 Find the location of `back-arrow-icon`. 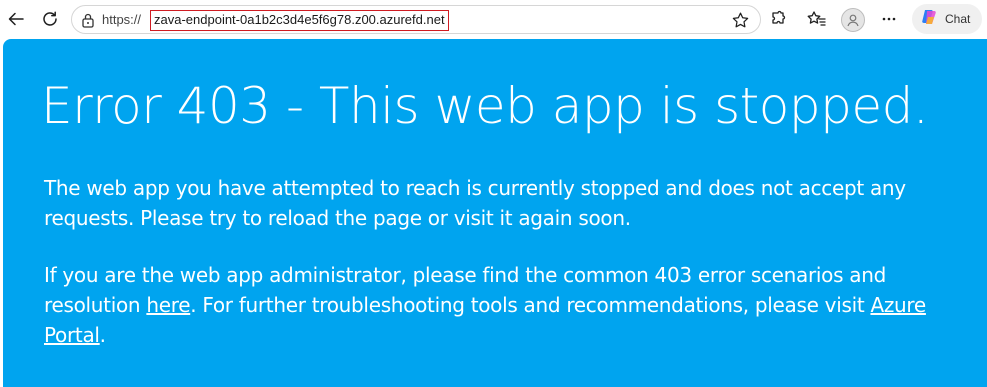

back-arrow-icon is located at coordinates (16, 19).